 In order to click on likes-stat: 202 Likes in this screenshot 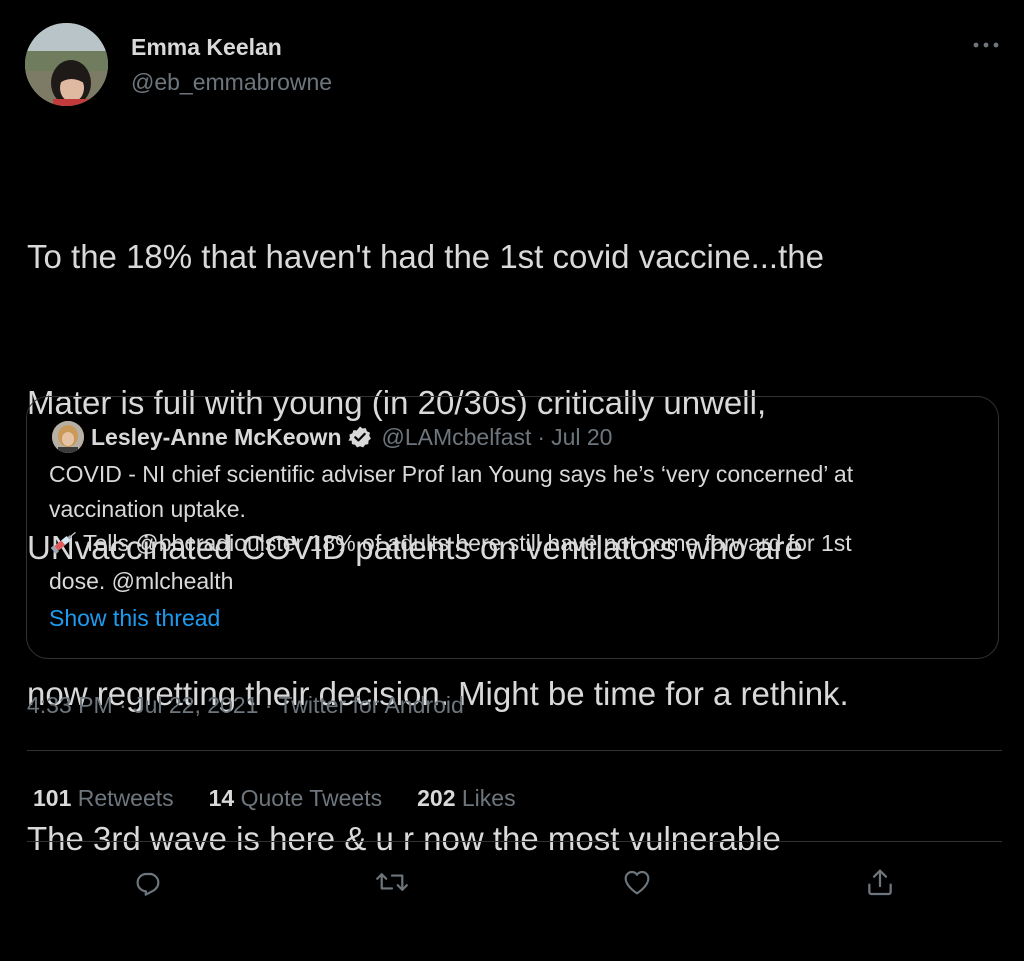, I will do `click(466, 798)`.